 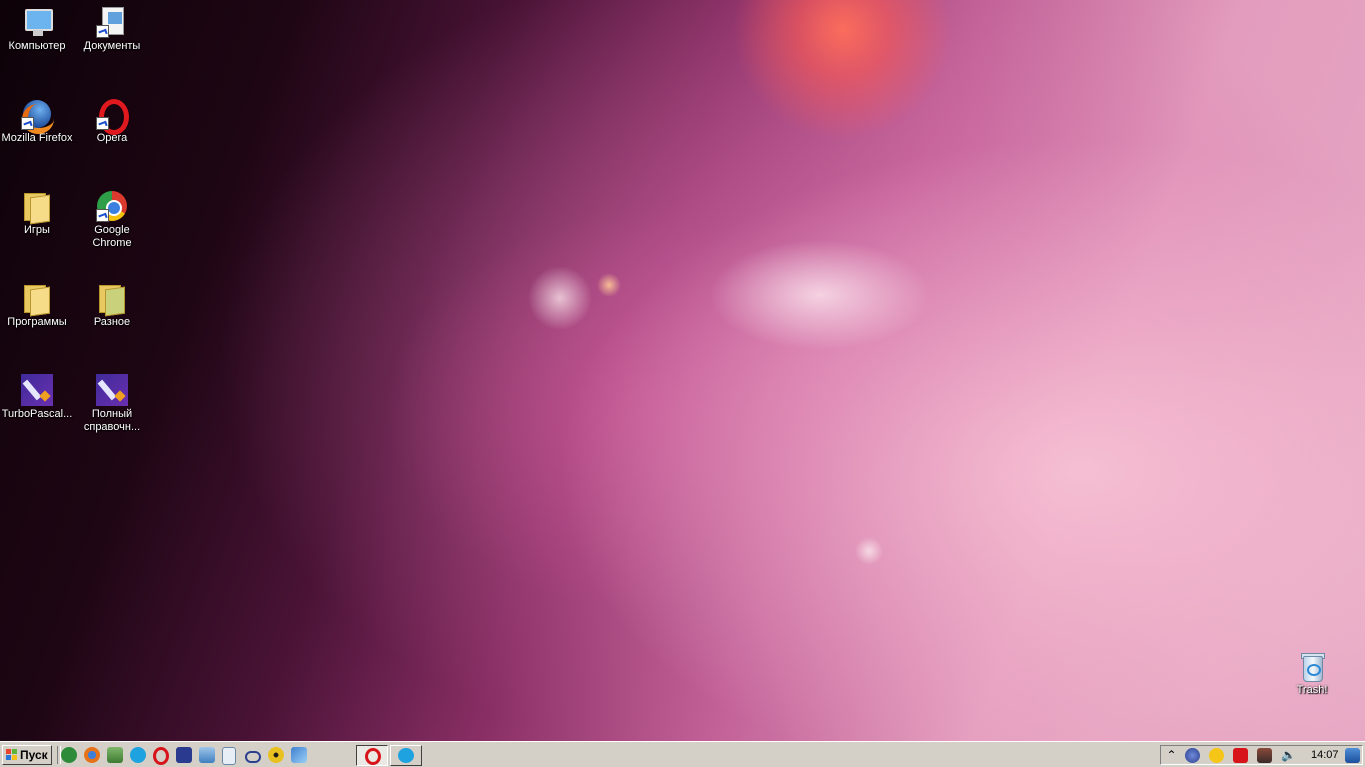 What do you see at coordinates (682, 754) in the screenshot?
I see `taskbar: Пуск ⌃ 🔈 14:07` at bounding box center [682, 754].